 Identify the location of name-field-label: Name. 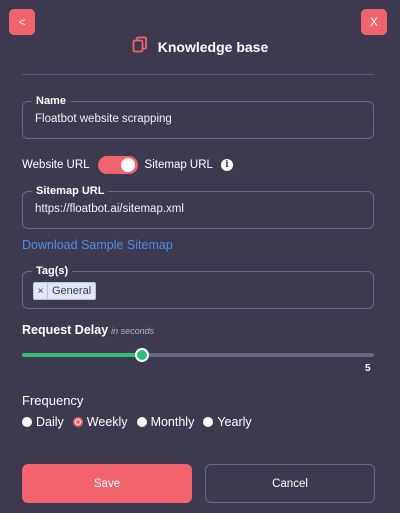
(51, 101).